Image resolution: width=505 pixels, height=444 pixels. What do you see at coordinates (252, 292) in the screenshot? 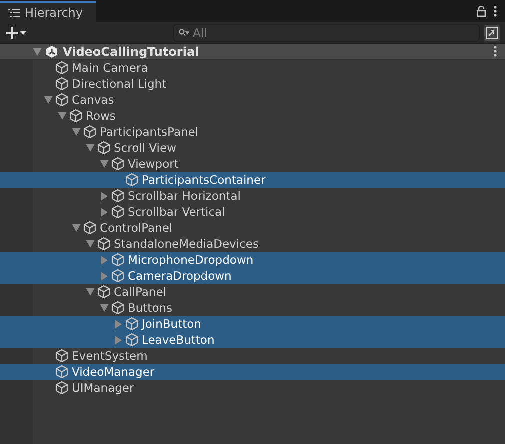
I see `hierarchy-item: CallPanel` at bounding box center [252, 292].